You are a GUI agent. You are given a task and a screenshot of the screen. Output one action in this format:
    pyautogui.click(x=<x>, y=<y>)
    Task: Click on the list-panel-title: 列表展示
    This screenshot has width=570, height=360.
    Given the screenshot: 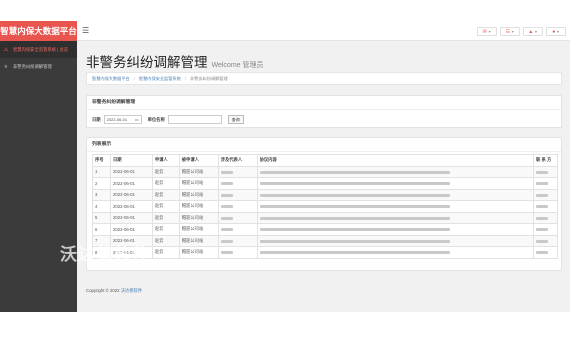 What is the action you would take?
    pyautogui.click(x=324, y=145)
    